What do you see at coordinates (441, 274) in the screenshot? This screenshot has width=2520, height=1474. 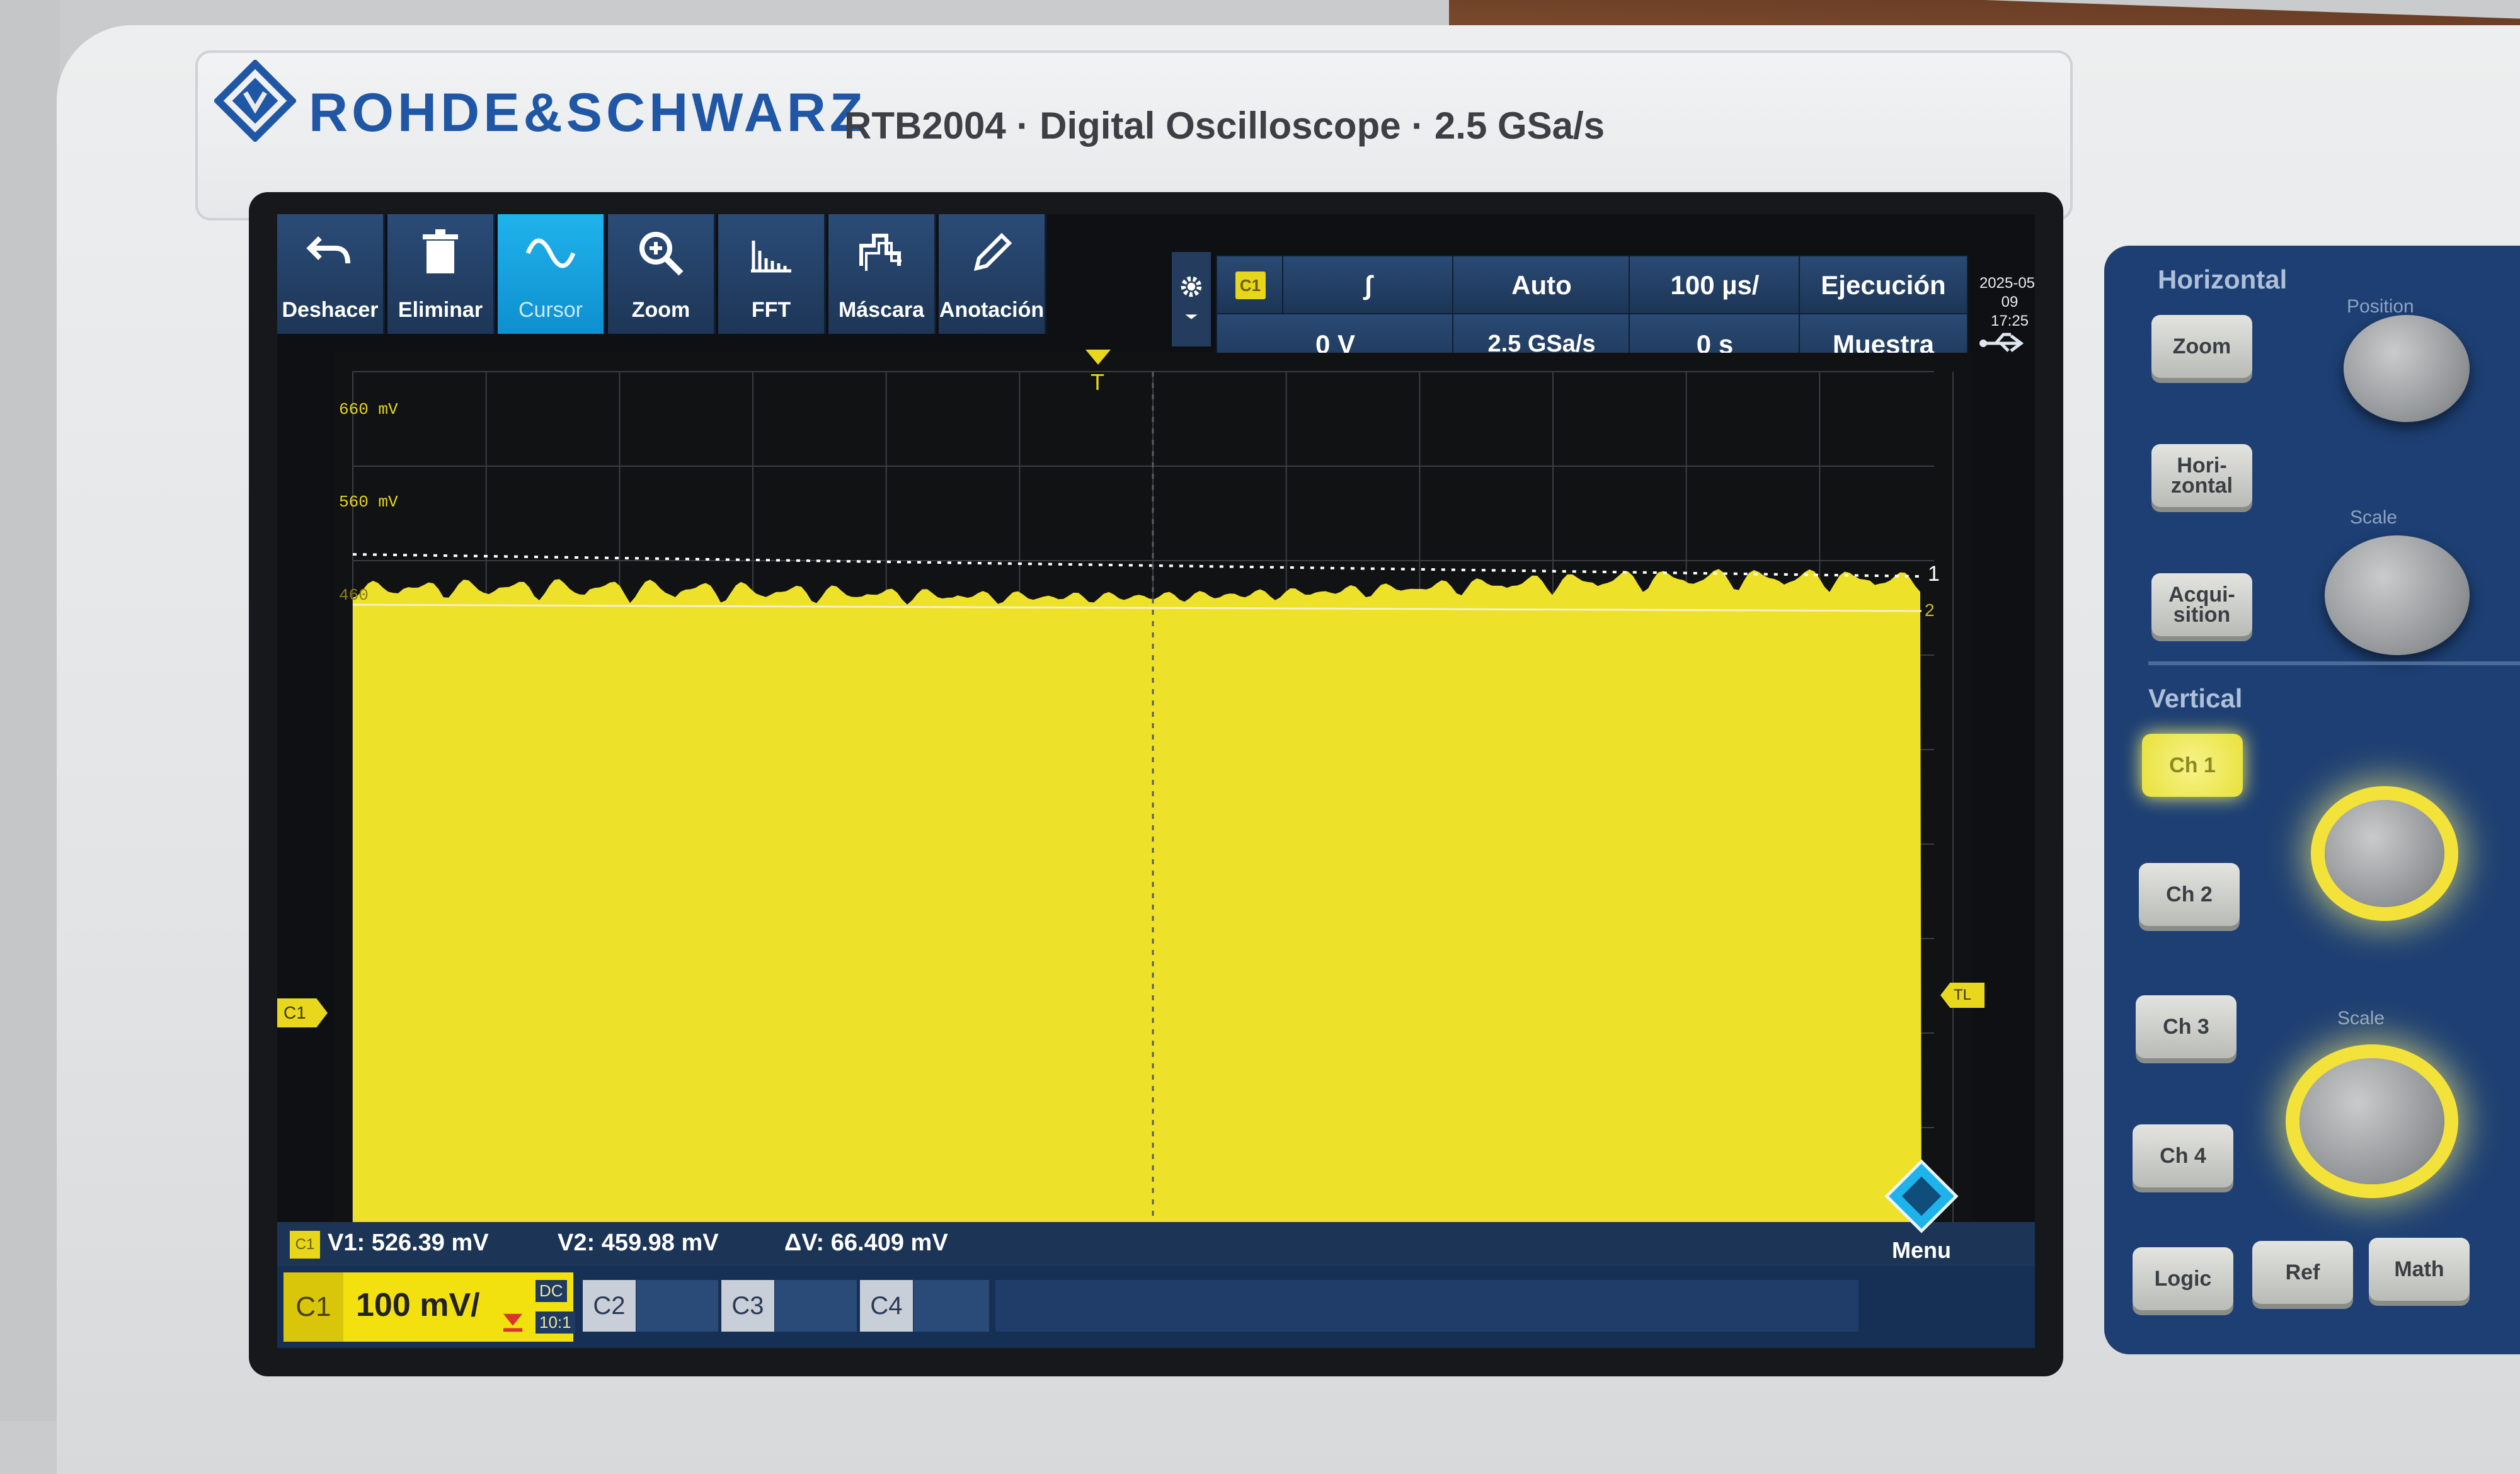 I see `delete-button: Eliminar` at bounding box center [441, 274].